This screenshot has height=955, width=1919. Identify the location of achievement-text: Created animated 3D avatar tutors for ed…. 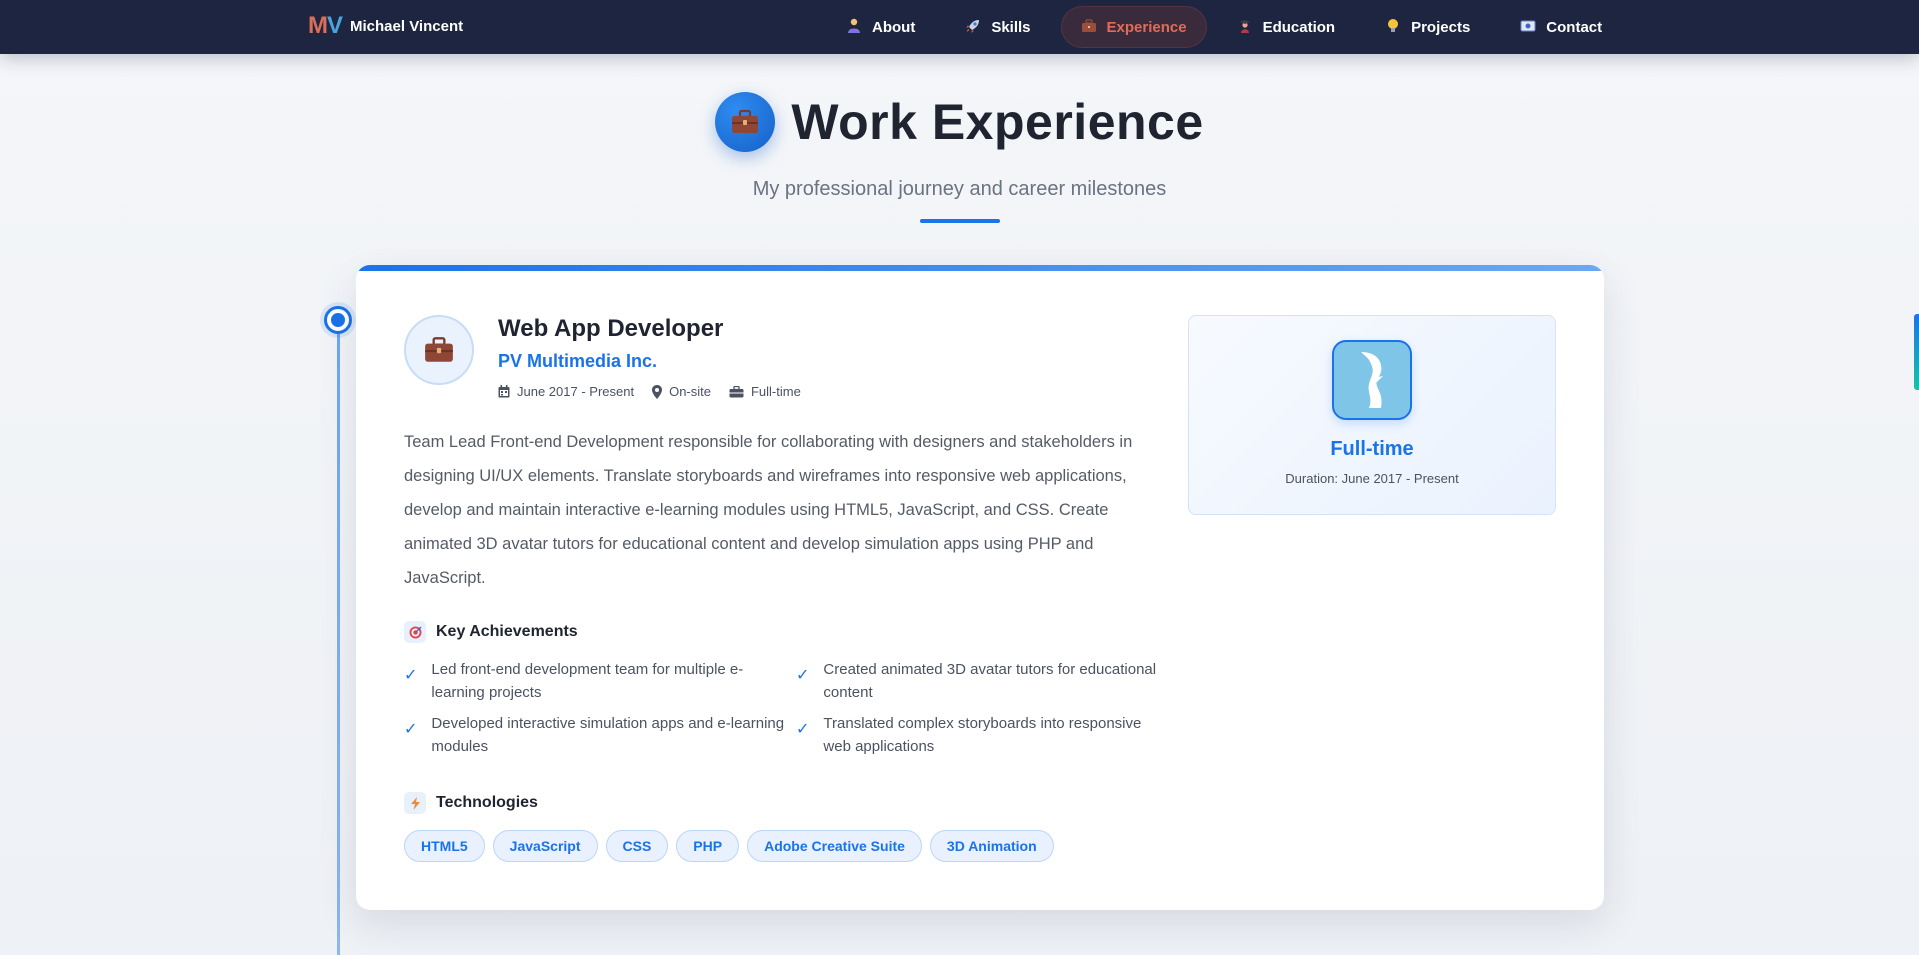
(990, 681).